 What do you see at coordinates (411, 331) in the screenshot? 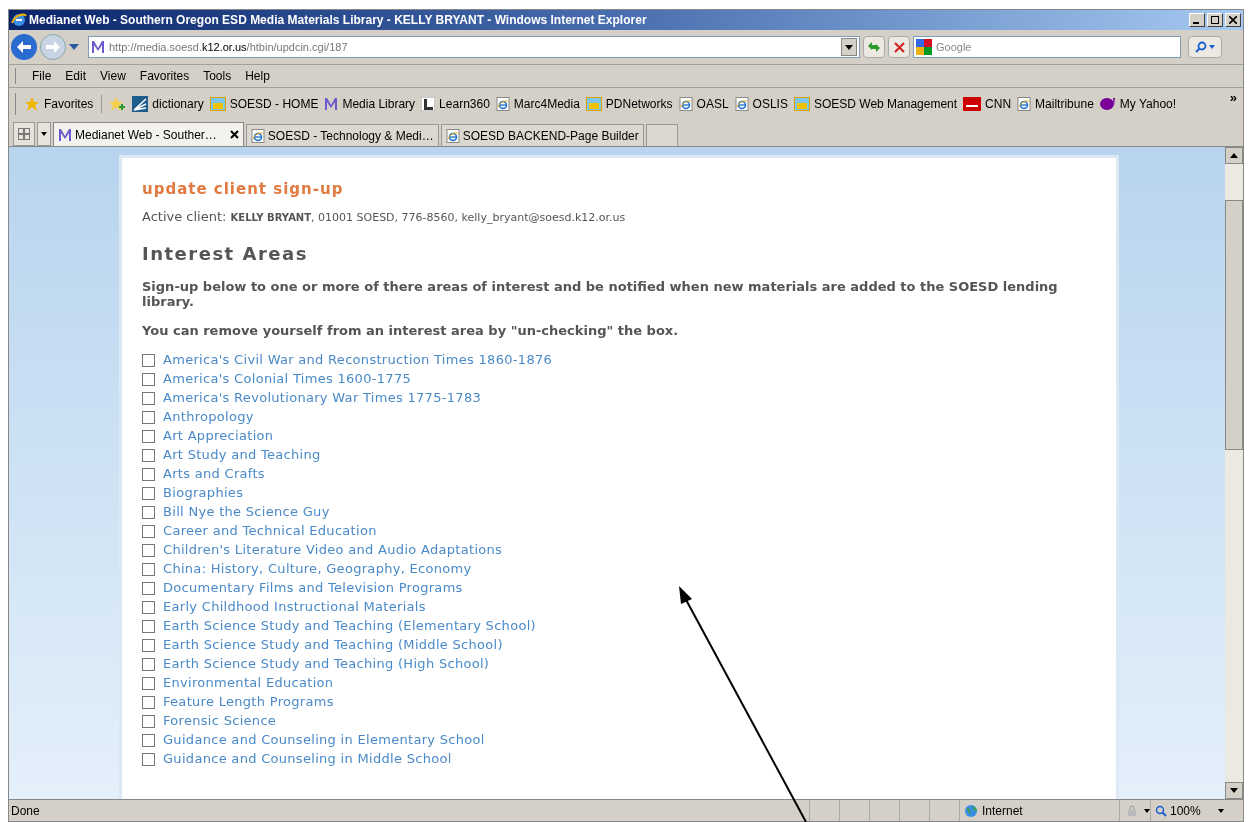
I see `instruction-text: You can remove yourself from an interest area by "un-checking" the box.` at bounding box center [411, 331].